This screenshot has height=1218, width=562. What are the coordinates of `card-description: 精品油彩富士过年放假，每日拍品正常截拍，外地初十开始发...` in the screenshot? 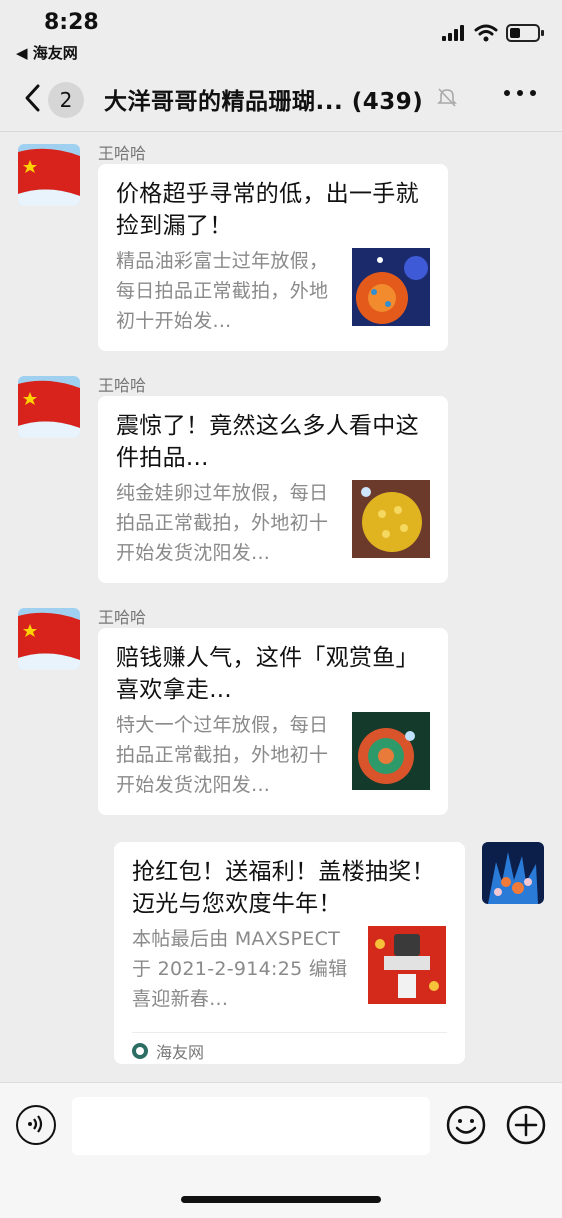 It's located at (222, 291).